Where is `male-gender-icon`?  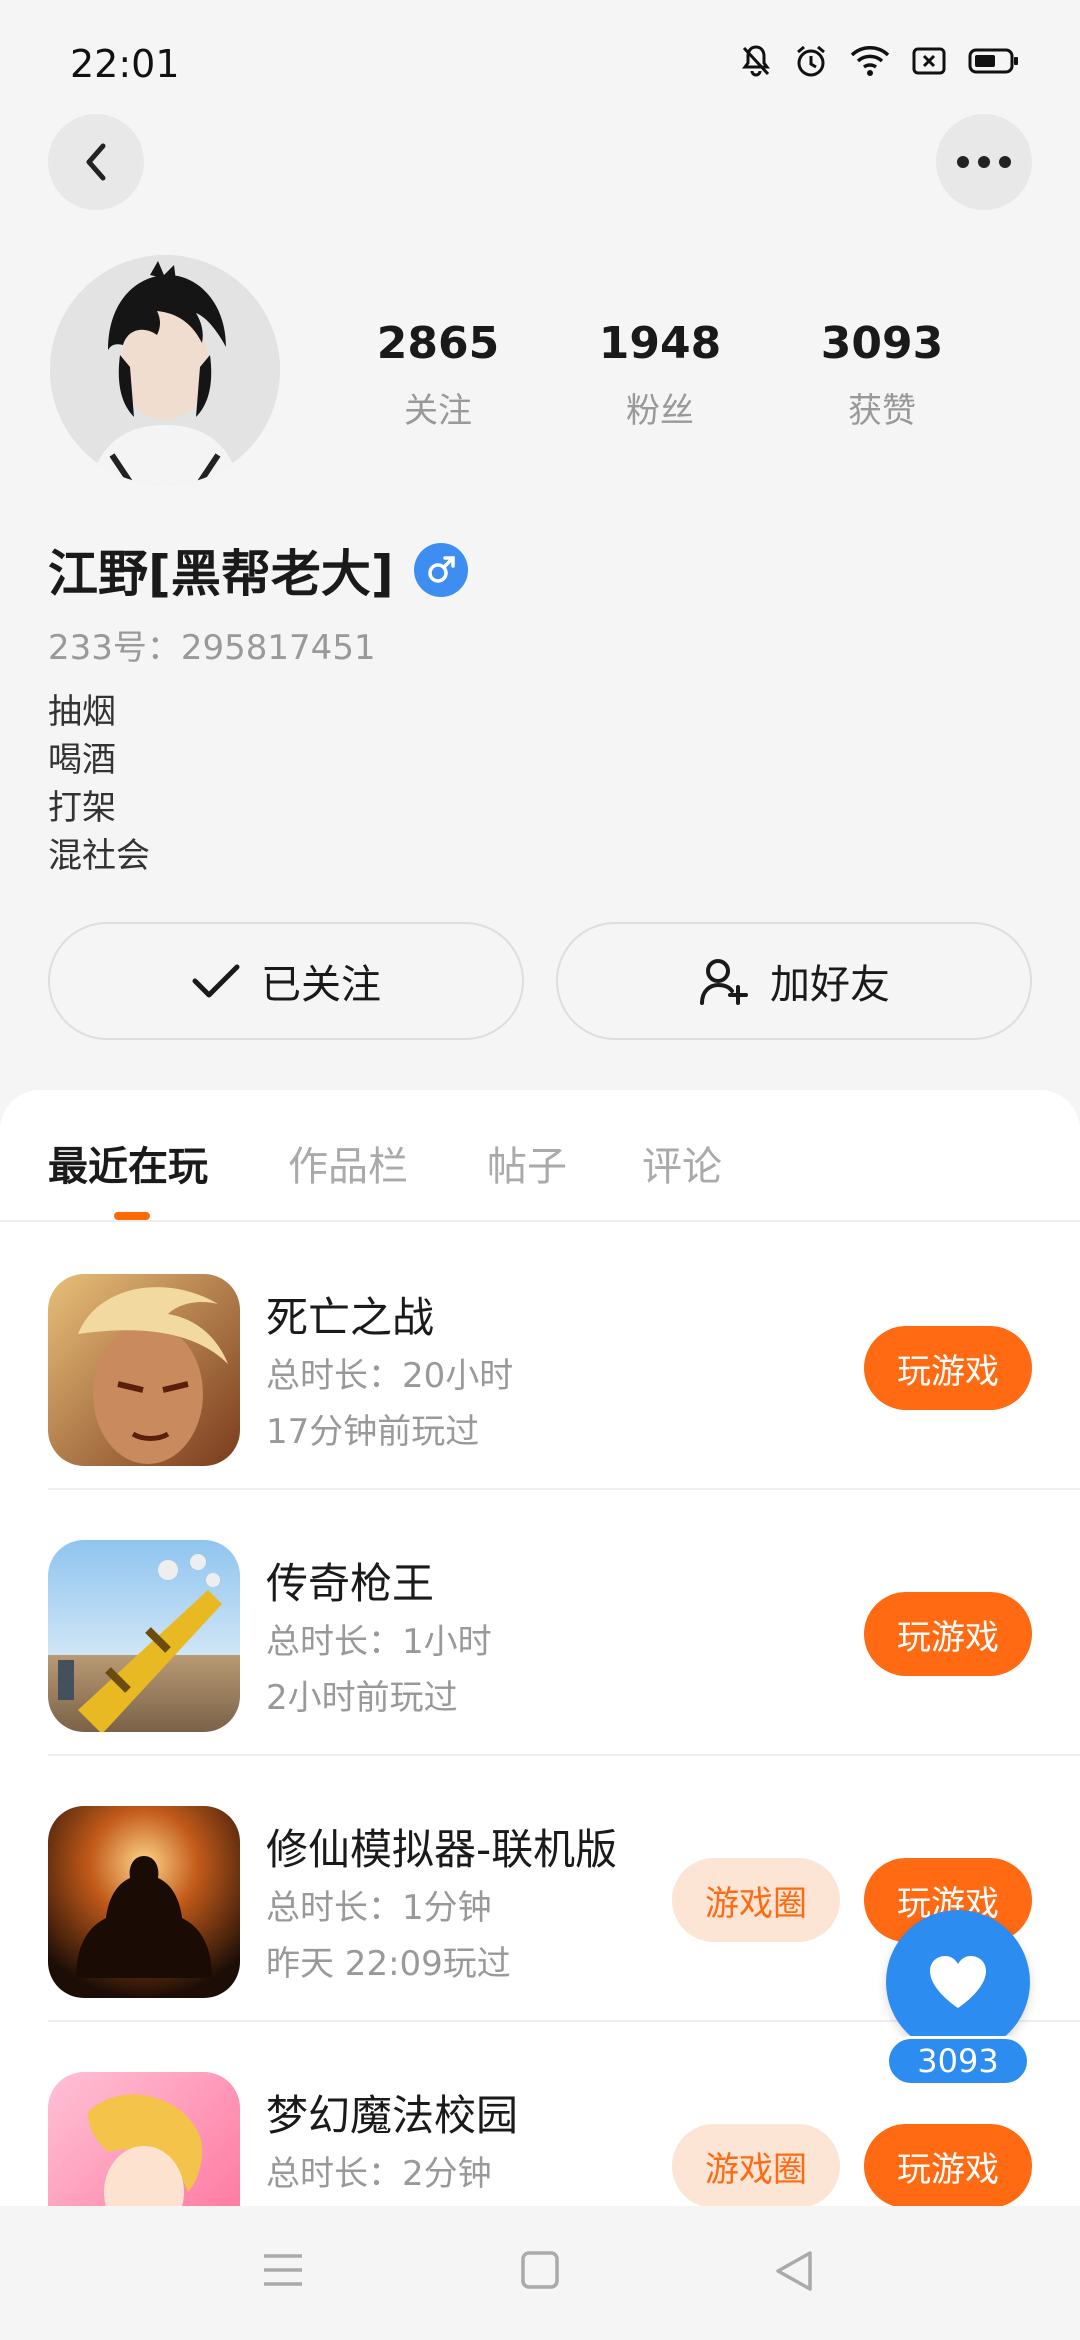
male-gender-icon is located at coordinates (440, 570).